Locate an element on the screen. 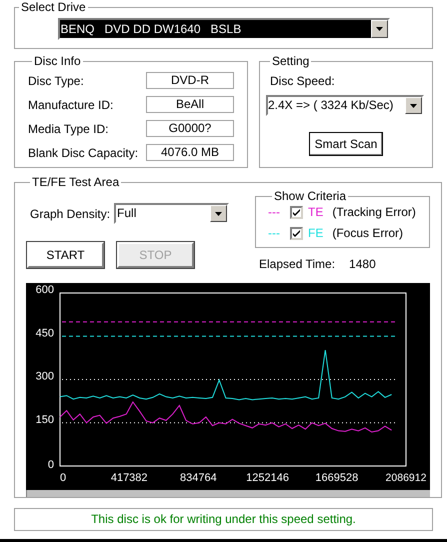 The width and height of the screenshot is (447, 542). scrollbar is located at coordinates (228, 493).